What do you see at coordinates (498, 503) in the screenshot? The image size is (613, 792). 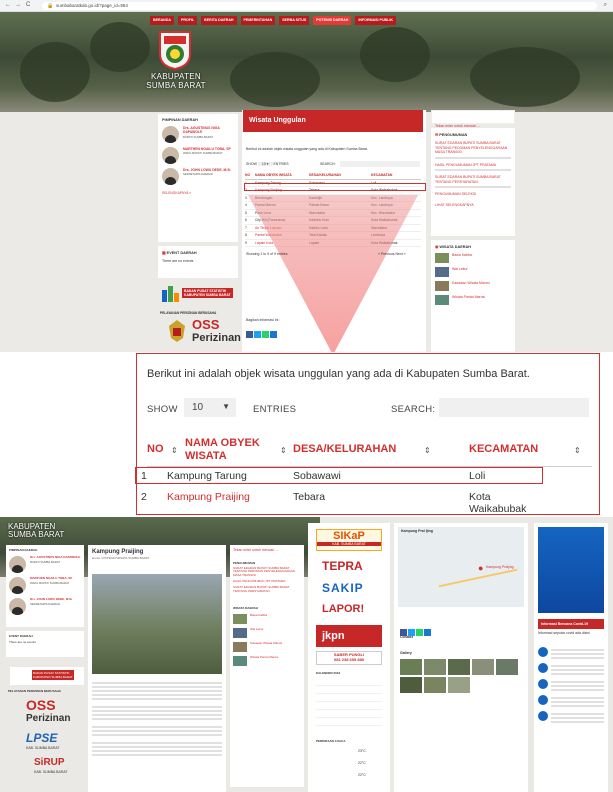 I see `row2-kecamatan: Kota Waikabubak` at bounding box center [498, 503].